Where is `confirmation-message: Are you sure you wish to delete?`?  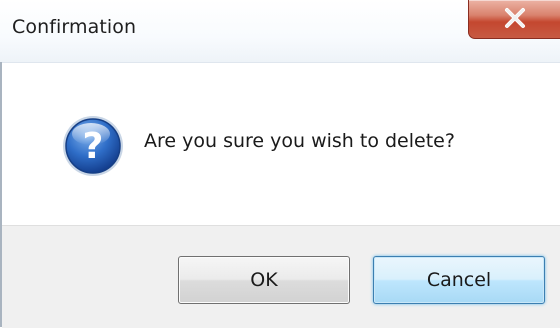 confirmation-message: Are you sure you wish to delete? is located at coordinates (299, 141).